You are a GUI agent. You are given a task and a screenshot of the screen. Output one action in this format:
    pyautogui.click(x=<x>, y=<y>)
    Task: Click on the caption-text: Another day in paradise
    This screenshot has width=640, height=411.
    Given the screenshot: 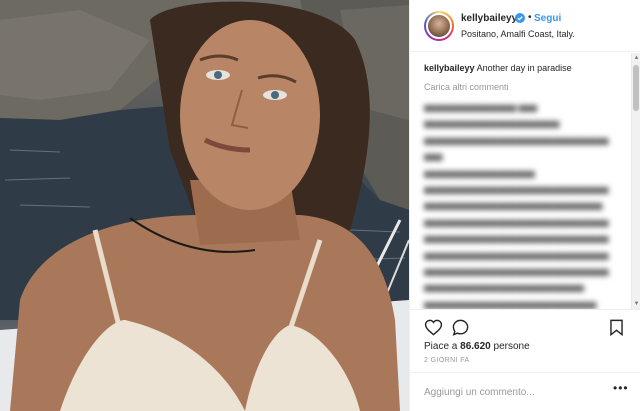 What is the action you would take?
    pyautogui.click(x=524, y=68)
    